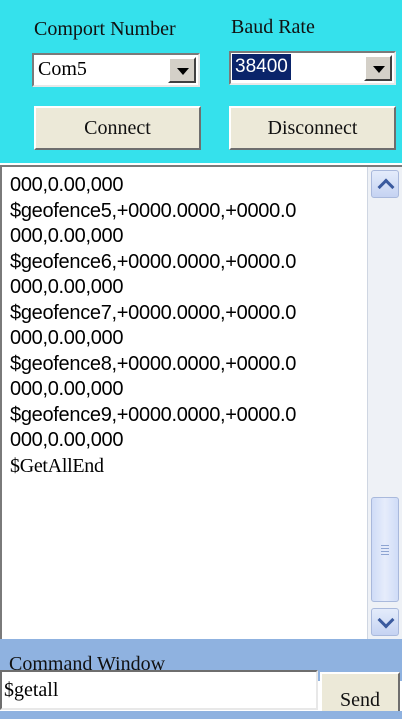 Image resolution: width=402 pixels, height=726 pixels. I want to click on comport-select: Com5, so click(116, 70).